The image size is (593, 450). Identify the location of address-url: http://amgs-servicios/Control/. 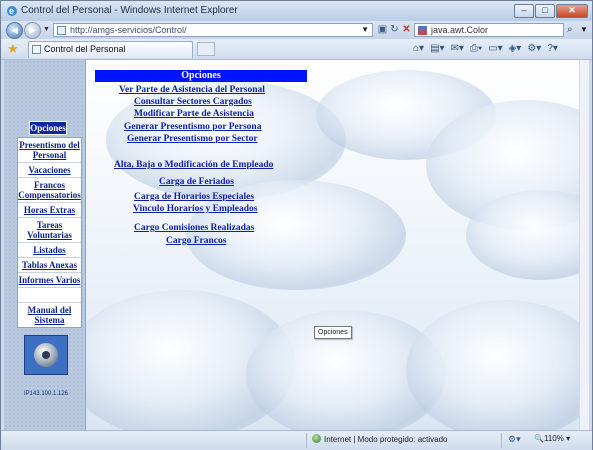
(128, 30).